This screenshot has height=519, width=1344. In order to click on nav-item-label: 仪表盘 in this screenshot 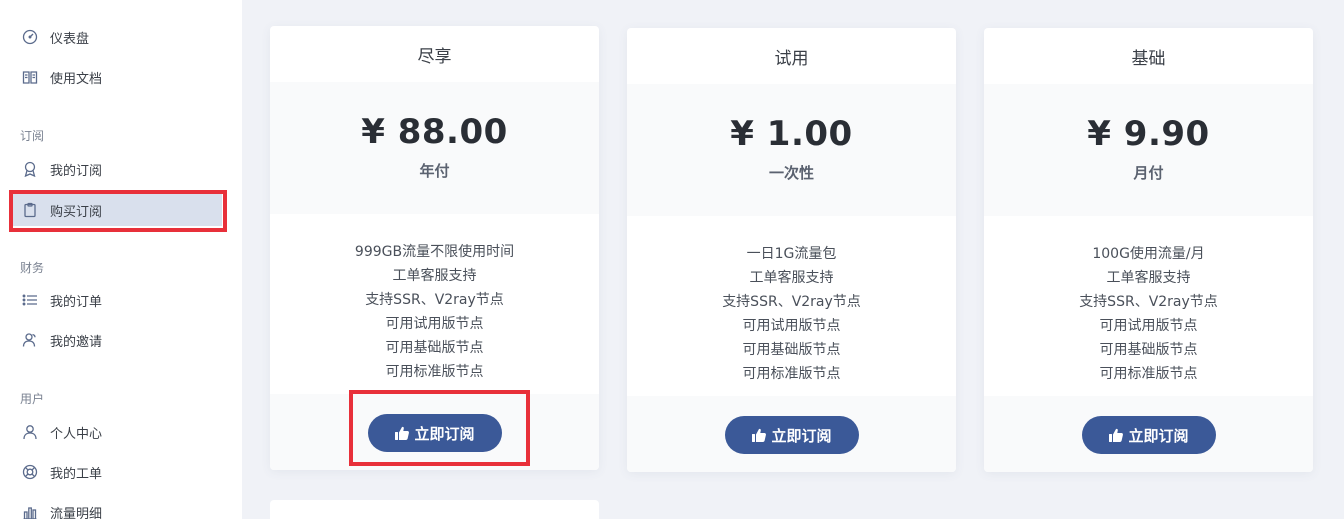, I will do `click(70, 39)`.